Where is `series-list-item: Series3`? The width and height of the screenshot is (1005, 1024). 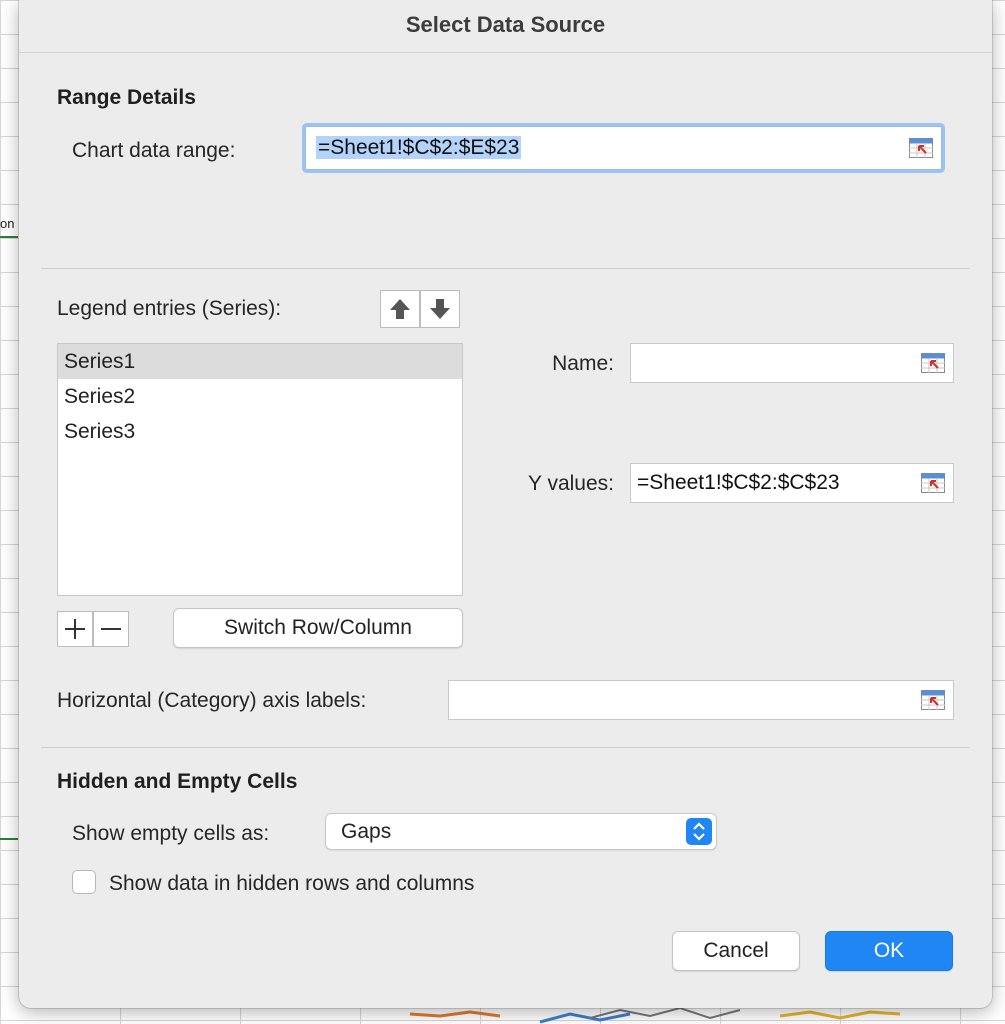
series-list-item: Series3 is located at coordinates (260, 431).